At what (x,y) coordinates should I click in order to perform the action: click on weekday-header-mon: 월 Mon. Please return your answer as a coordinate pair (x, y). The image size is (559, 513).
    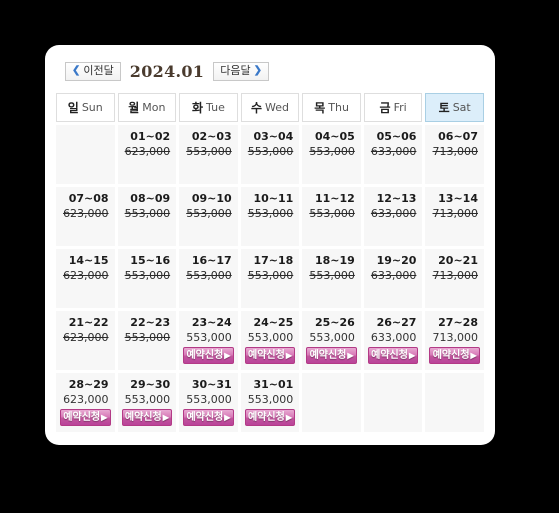
    Looking at the image, I should click on (147, 107).